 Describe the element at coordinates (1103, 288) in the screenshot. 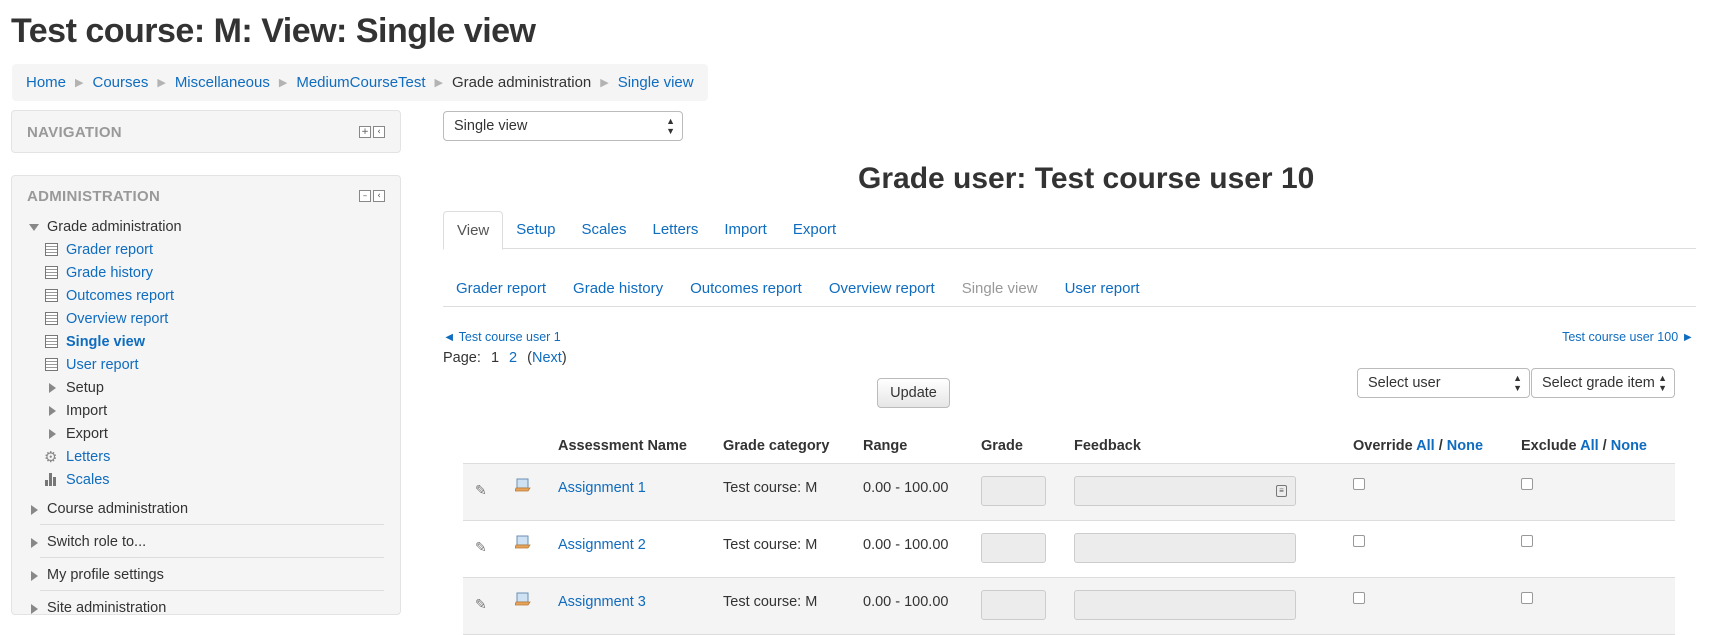

I see `subtab-user-report: User report` at that location.